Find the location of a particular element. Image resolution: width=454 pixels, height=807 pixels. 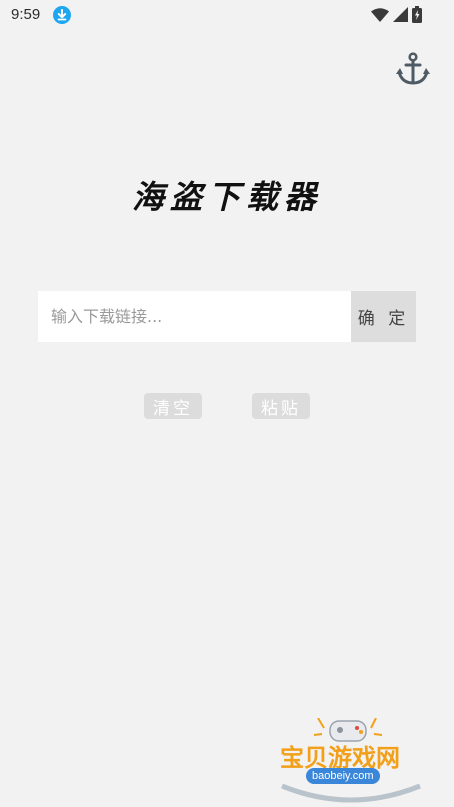

battery-icon is located at coordinates (417, 16).